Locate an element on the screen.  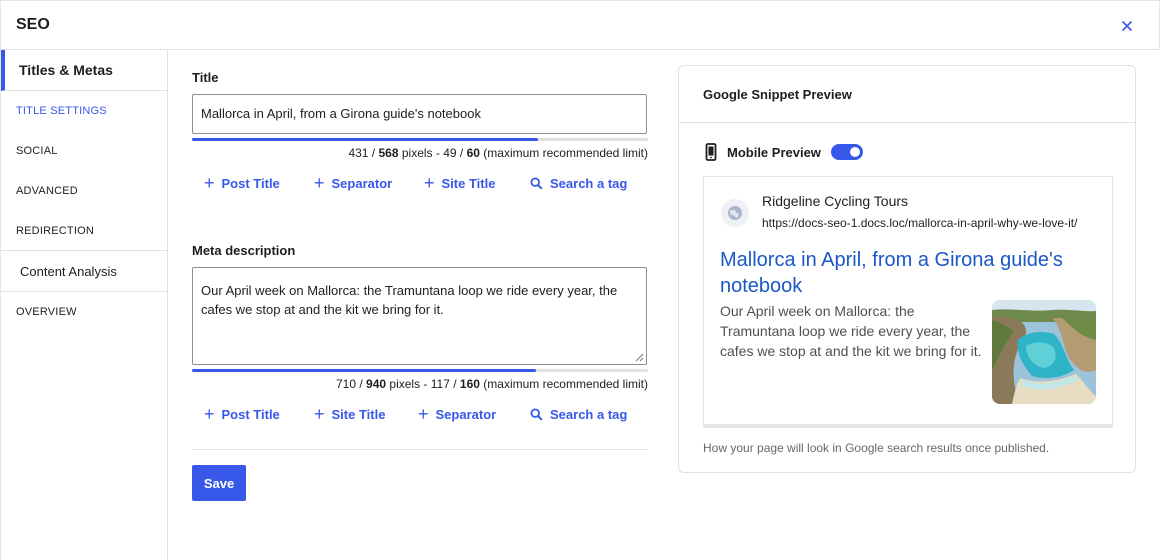
title-tag-separator: + Separator is located at coordinates (369, 183).